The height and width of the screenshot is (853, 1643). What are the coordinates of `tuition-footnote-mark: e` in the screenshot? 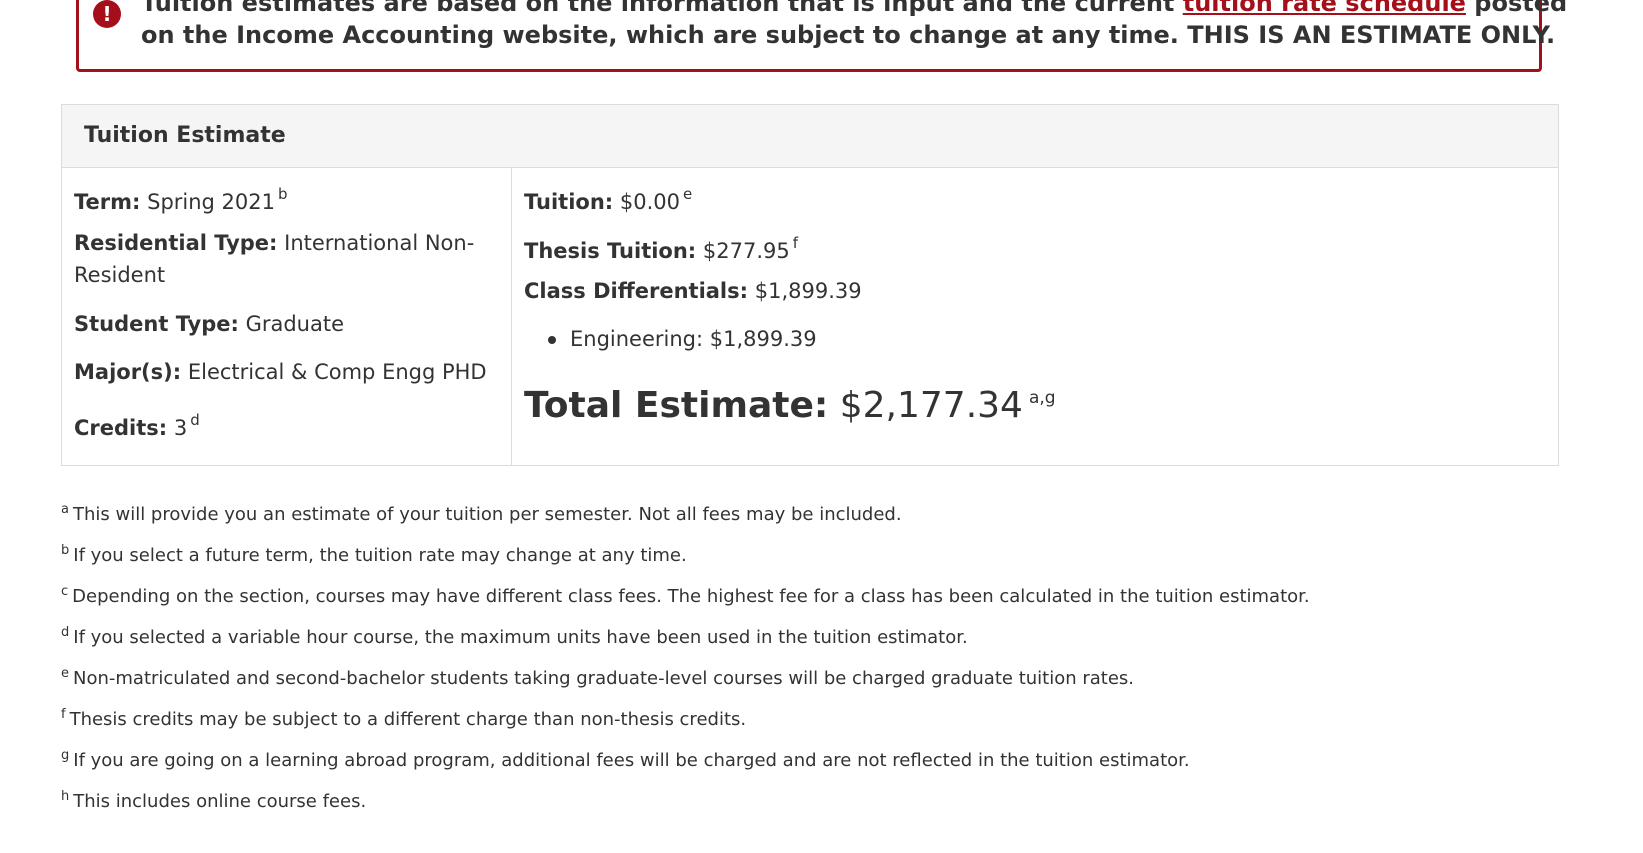 It's located at (688, 194).